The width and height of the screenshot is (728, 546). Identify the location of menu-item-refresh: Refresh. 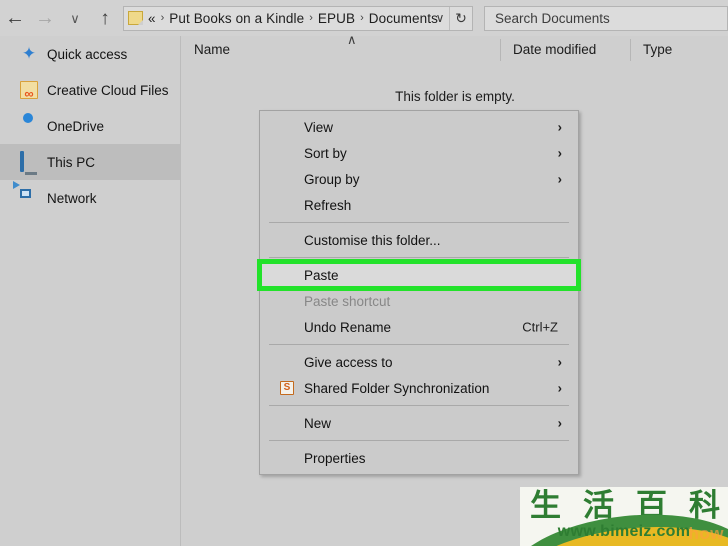
(419, 205).